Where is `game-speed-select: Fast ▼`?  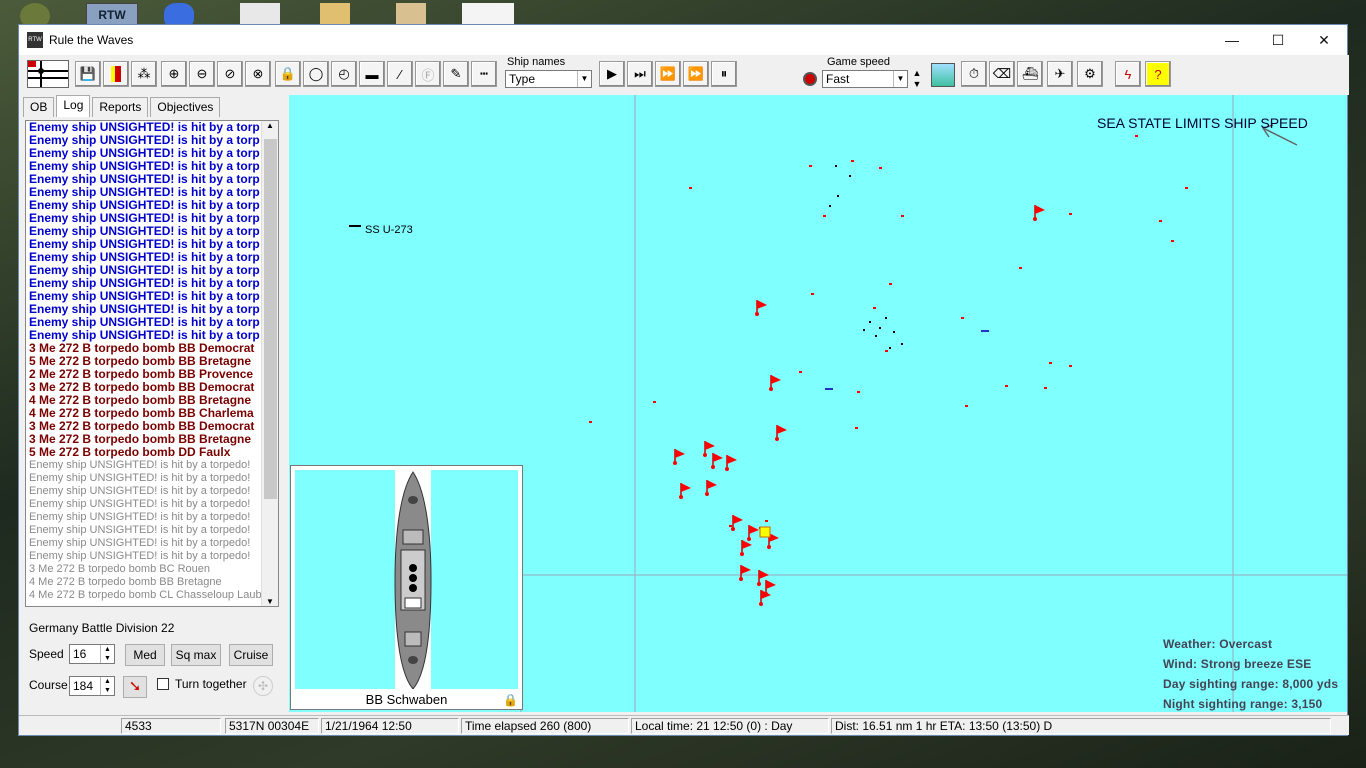 game-speed-select: Fast ▼ is located at coordinates (865, 79).